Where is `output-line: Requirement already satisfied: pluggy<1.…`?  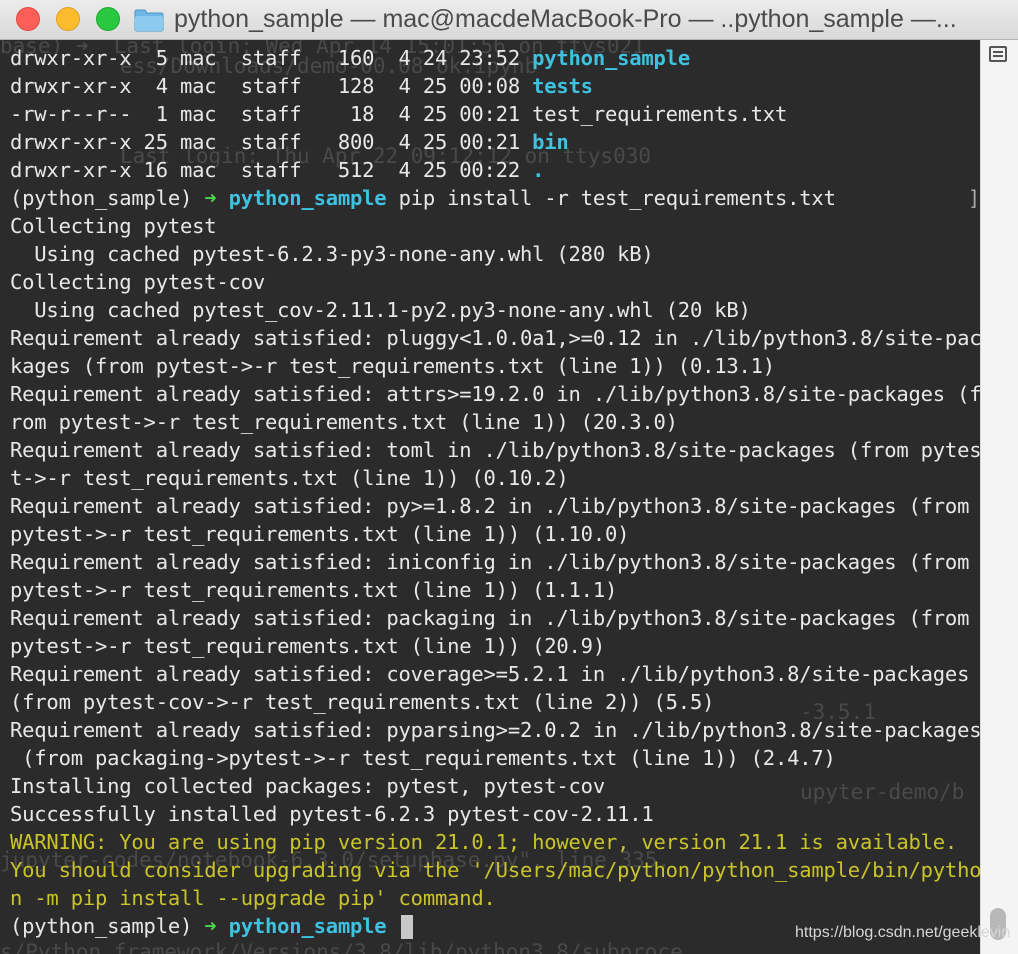
output-line: Requirement already satisfied: pluggy<1.… is located at coordinates (495, 338).